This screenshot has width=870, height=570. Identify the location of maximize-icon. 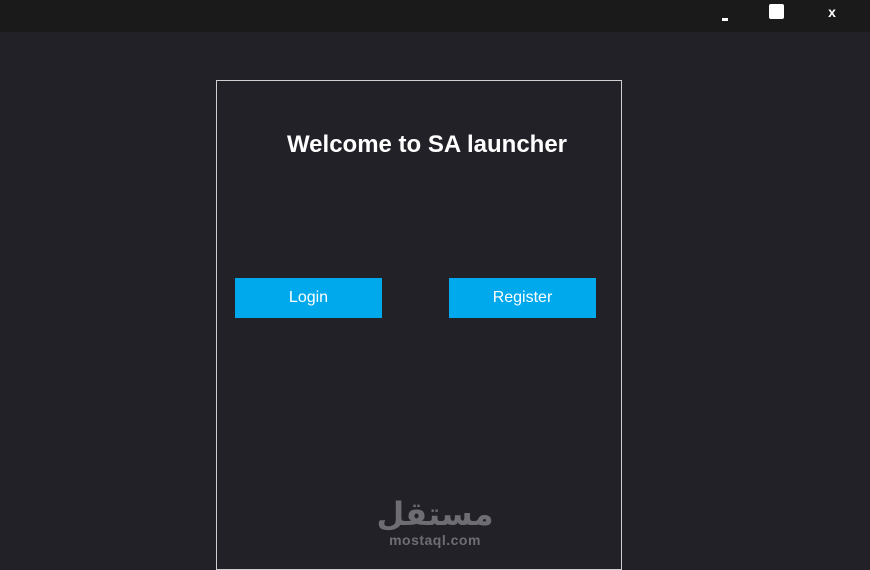
(776, 11).